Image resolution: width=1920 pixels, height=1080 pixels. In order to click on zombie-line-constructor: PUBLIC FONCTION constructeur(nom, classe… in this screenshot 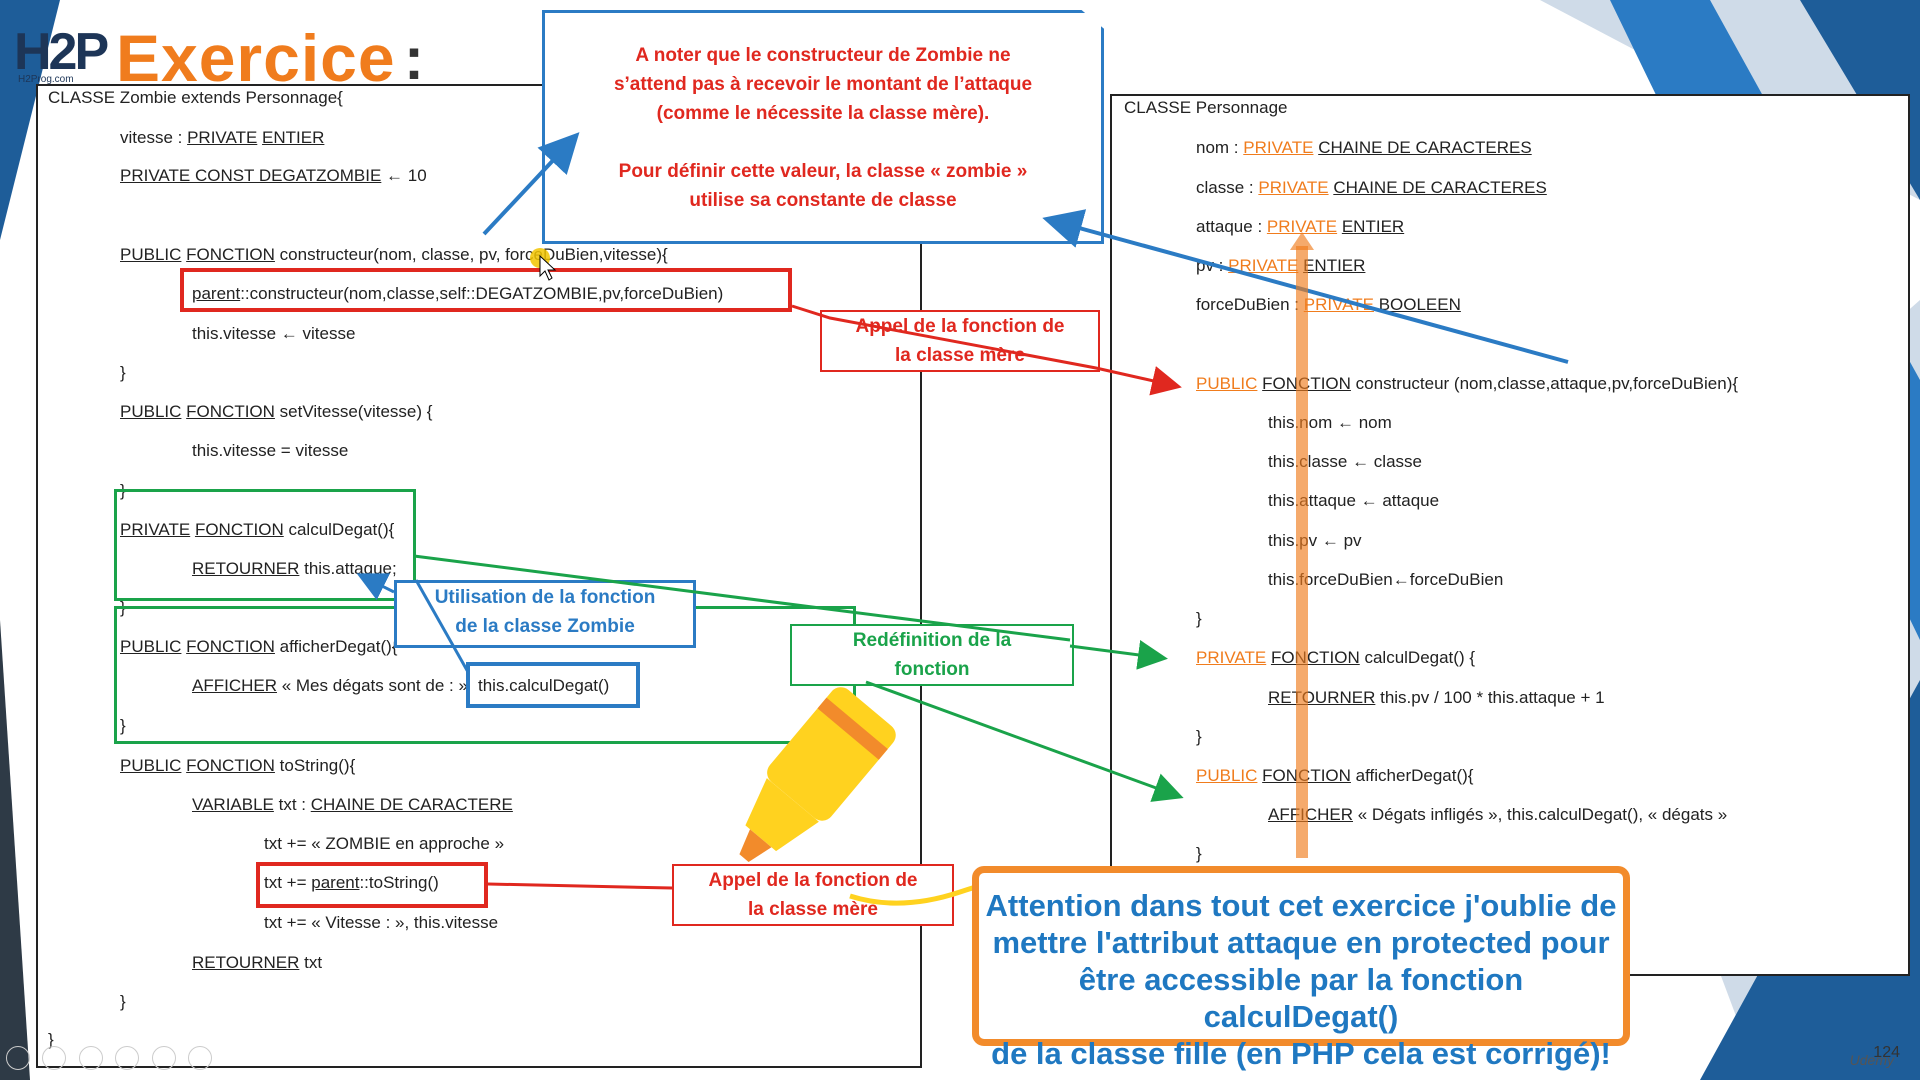, I will do `click(394, 255)`.